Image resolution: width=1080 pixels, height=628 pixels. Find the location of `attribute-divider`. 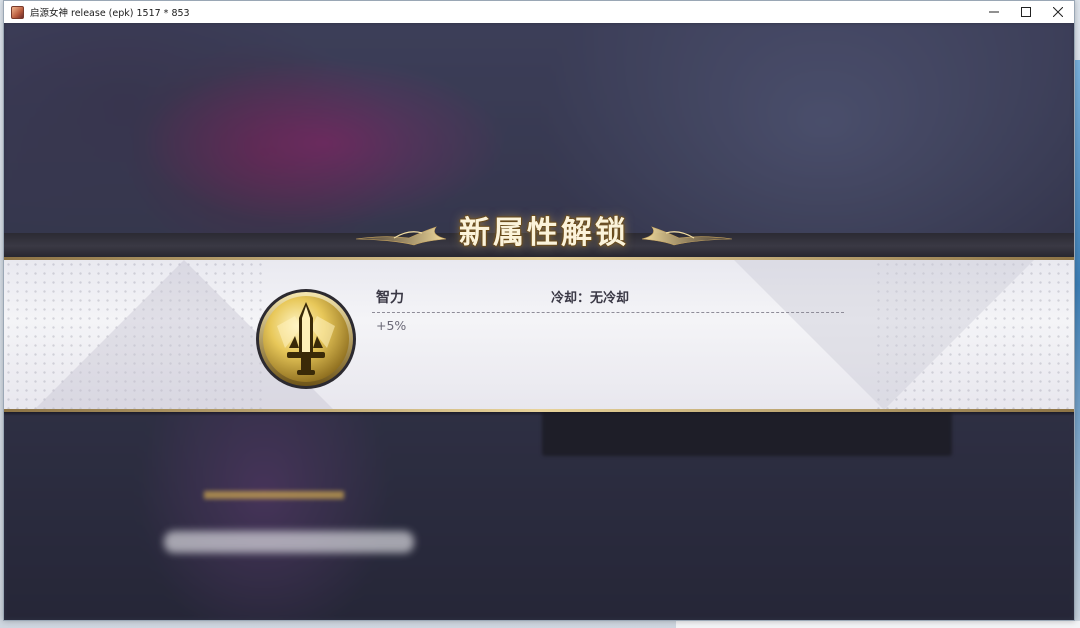

attribute-divider is located at coordinates (608, 312).